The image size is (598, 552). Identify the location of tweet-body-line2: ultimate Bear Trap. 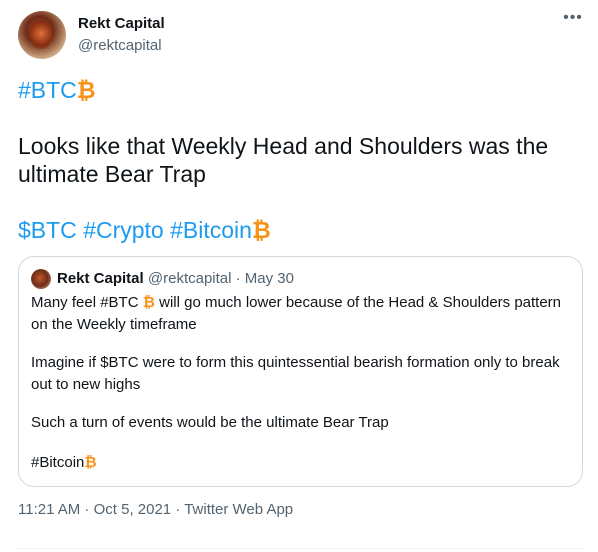
(112, 174).